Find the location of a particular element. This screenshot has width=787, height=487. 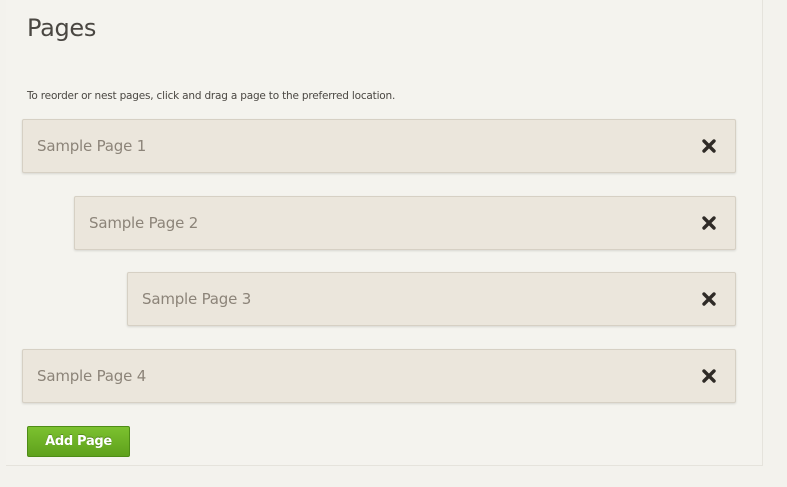

page-item-sample-page-2: Sample Page 2 is located at coordinates (405, 223).